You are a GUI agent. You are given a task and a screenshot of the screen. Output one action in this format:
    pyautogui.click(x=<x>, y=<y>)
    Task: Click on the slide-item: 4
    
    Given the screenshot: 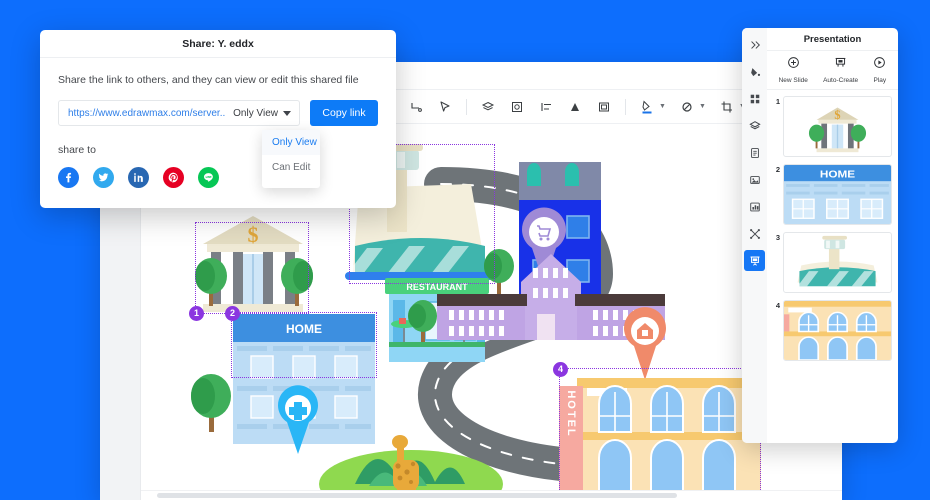 What is the action you would take?
    pyautogui.click(x=832, y=330)
    